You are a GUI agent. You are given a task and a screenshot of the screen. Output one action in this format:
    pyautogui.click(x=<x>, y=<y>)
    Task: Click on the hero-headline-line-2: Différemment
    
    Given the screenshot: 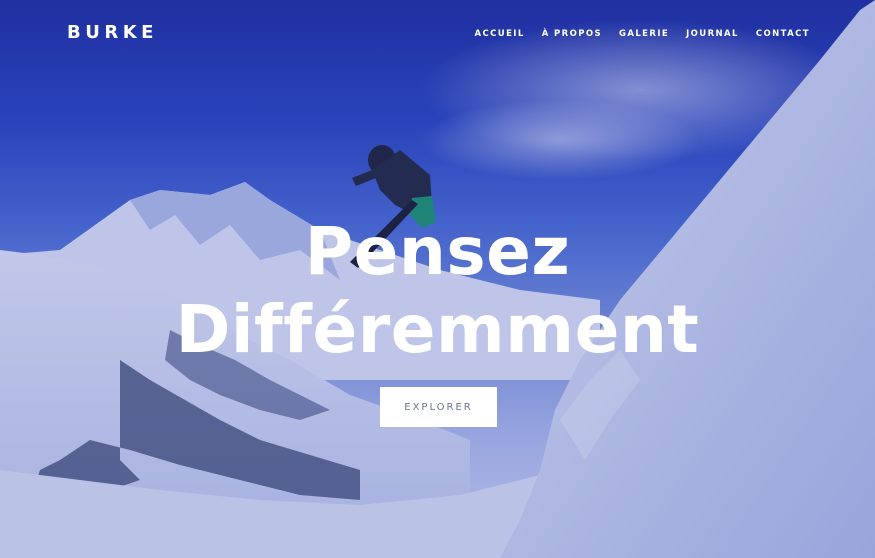 What is the action you would take?
    pyautogui.click(x=437, y=329)
    